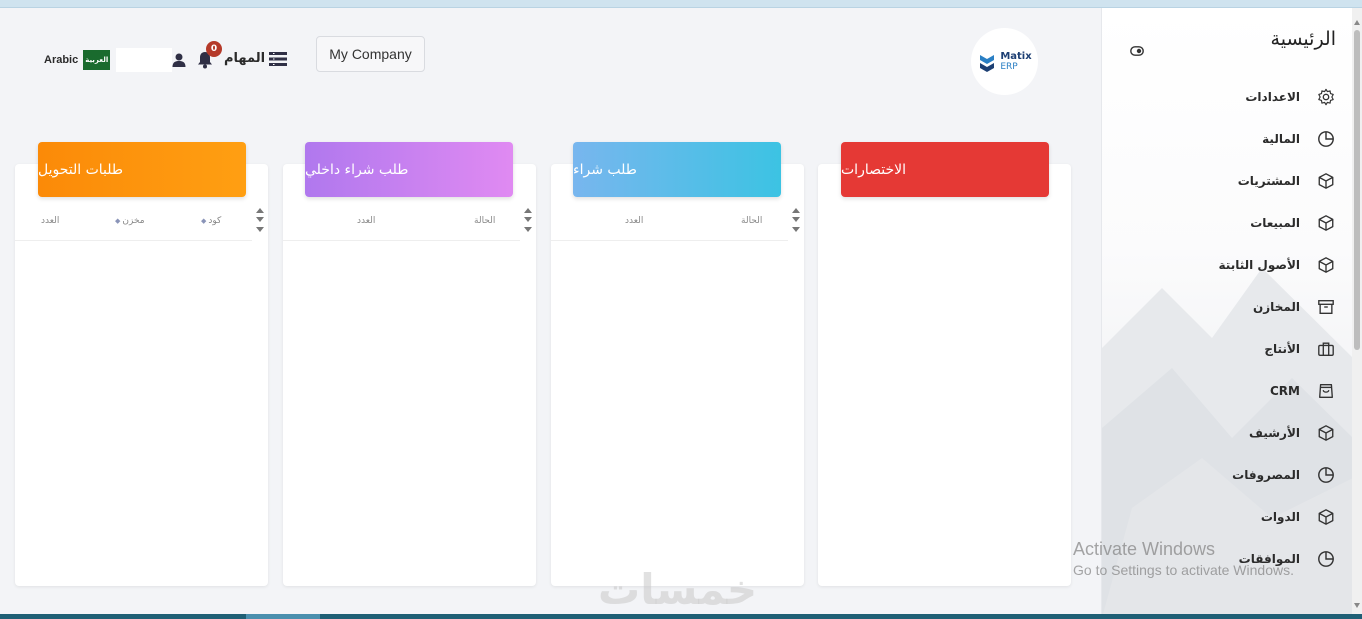 The image size is (1362, 619). What do you see at coordinates (677, 169) in the screenshot?
I see `purchase-request-card-header: طلب شراء` at bounding box center [677, 169].